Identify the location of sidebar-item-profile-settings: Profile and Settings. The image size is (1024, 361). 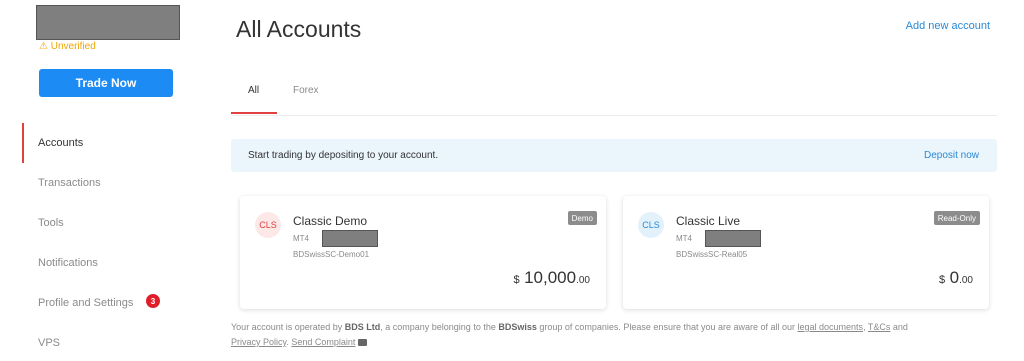
(85, 303).